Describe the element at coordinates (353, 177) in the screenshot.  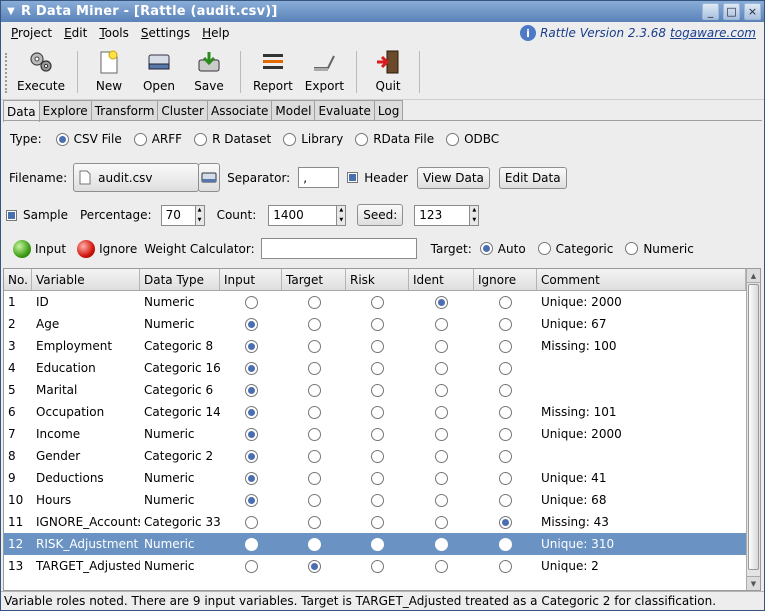
I see `header-checkbox` at that location.